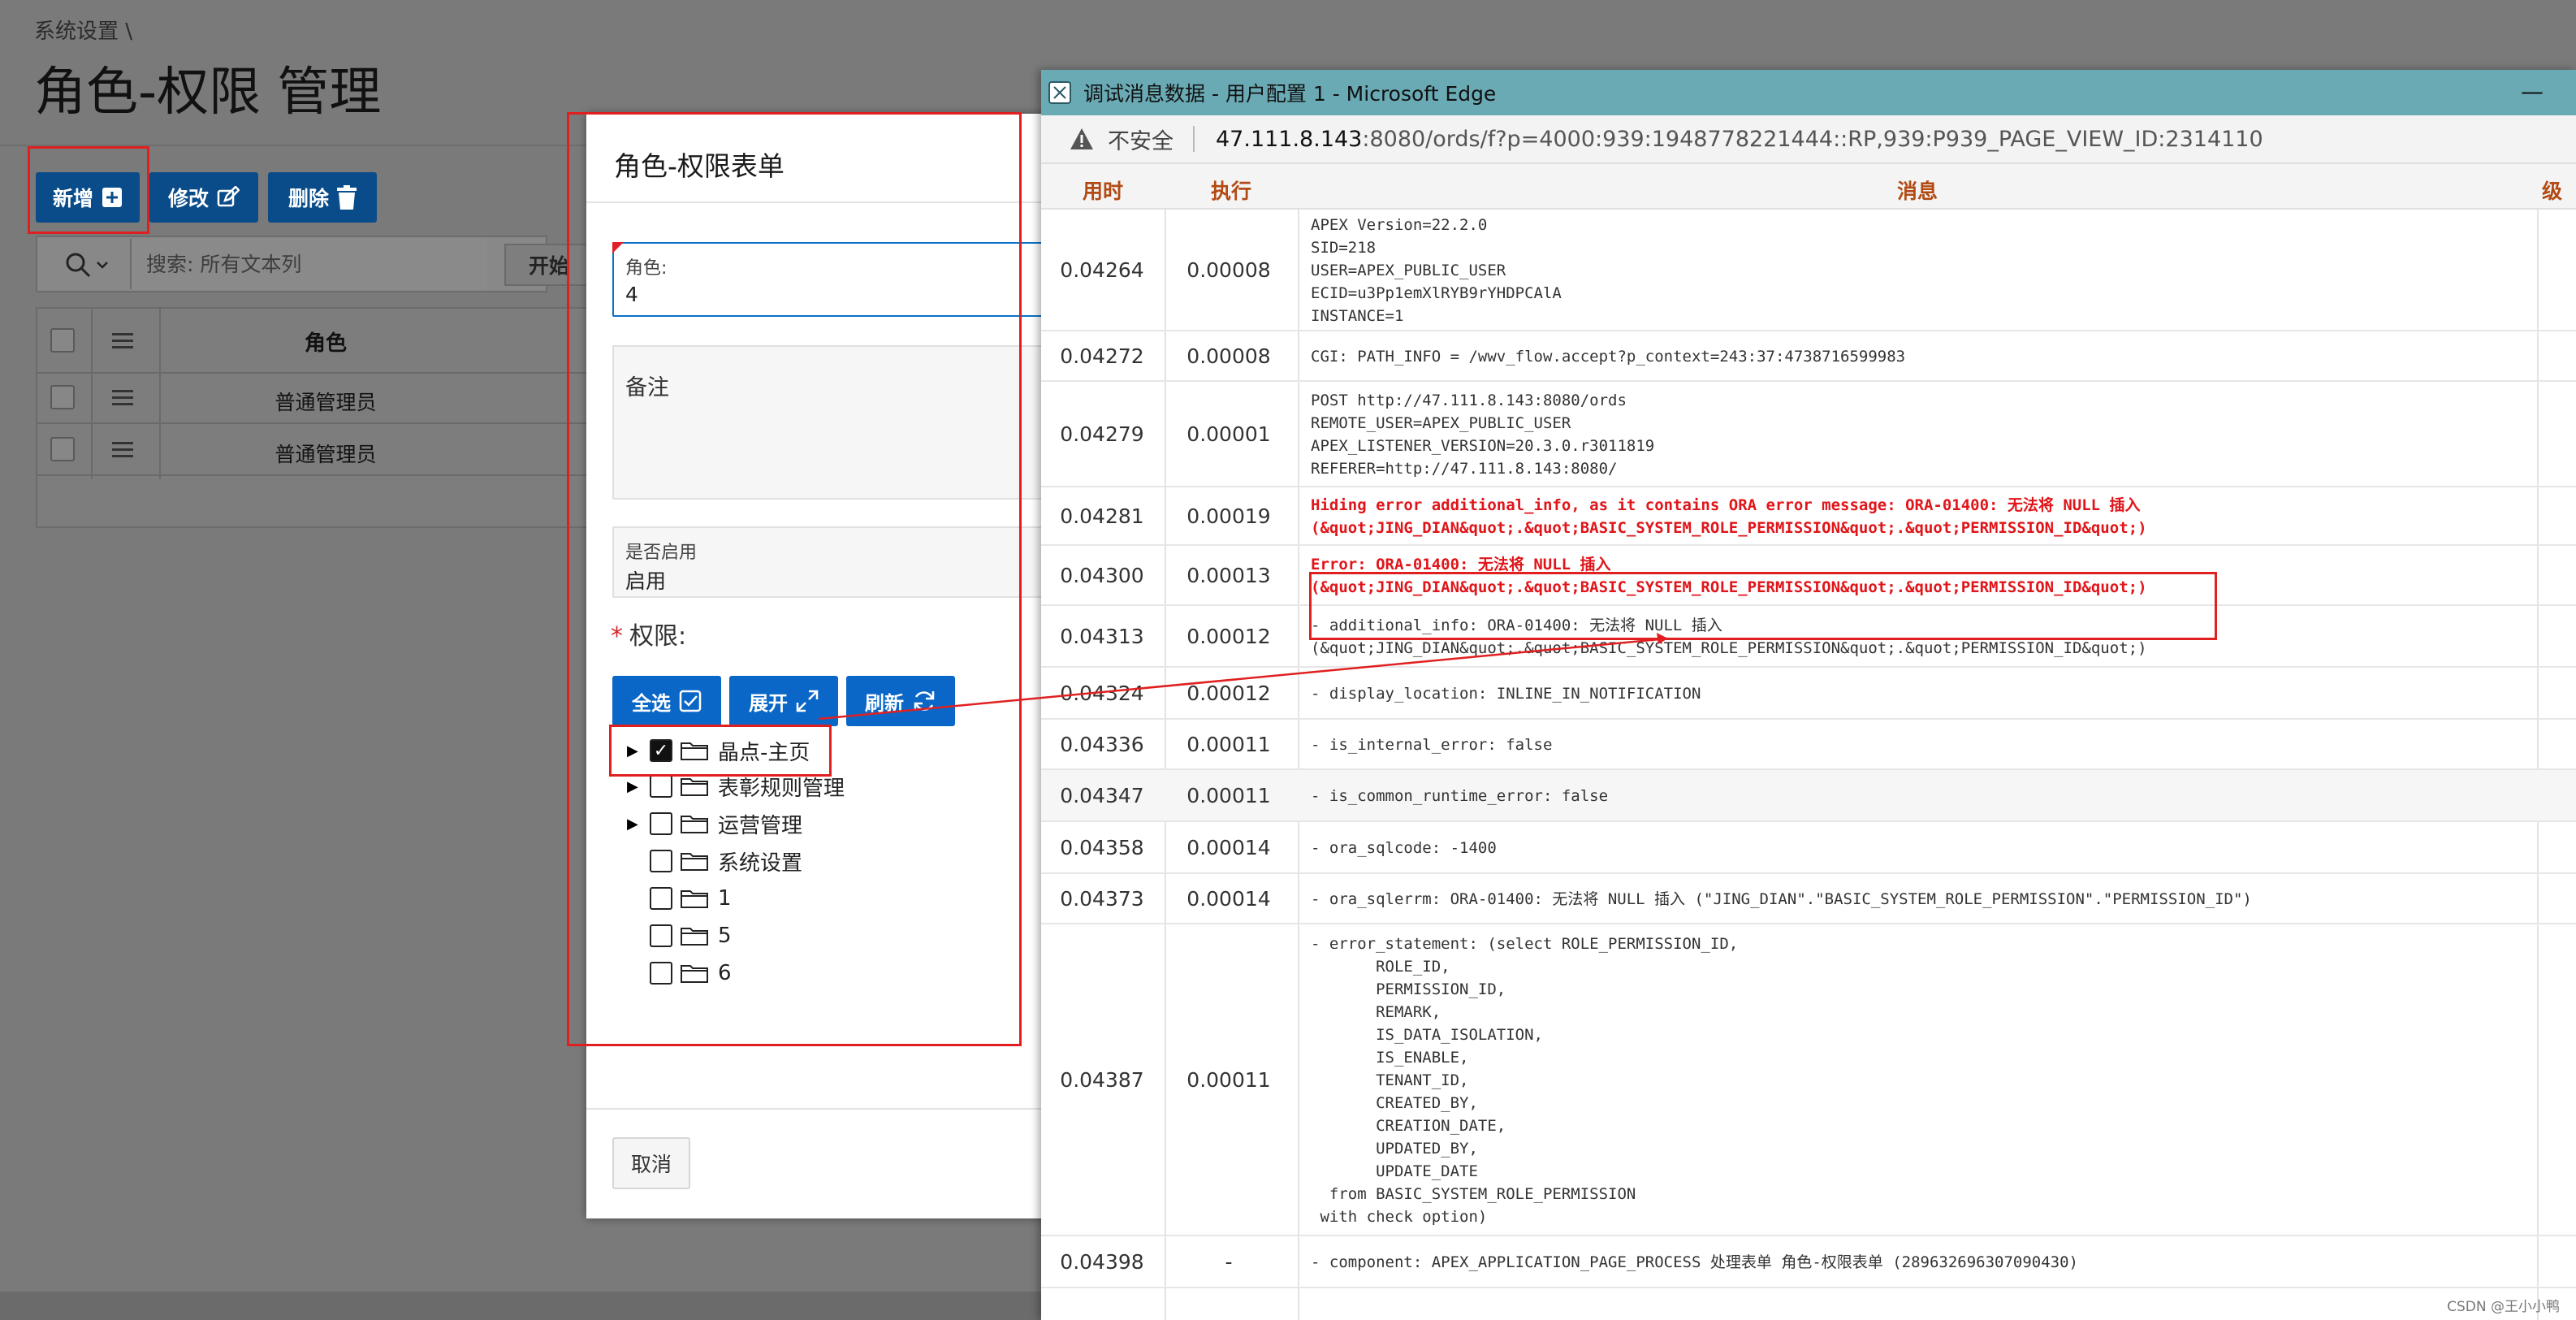 This screenshot has width=2576, height=1320. Describe the element at coordinates (1228, 516) in the screenshot. I see `execution-time-cell: 0.00019` at that location.